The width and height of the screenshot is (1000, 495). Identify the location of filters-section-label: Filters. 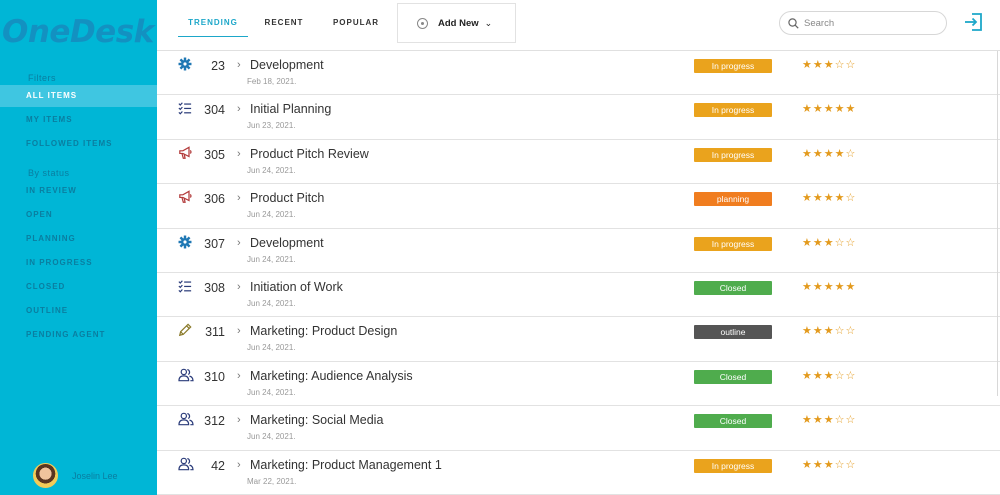
(42, 78).